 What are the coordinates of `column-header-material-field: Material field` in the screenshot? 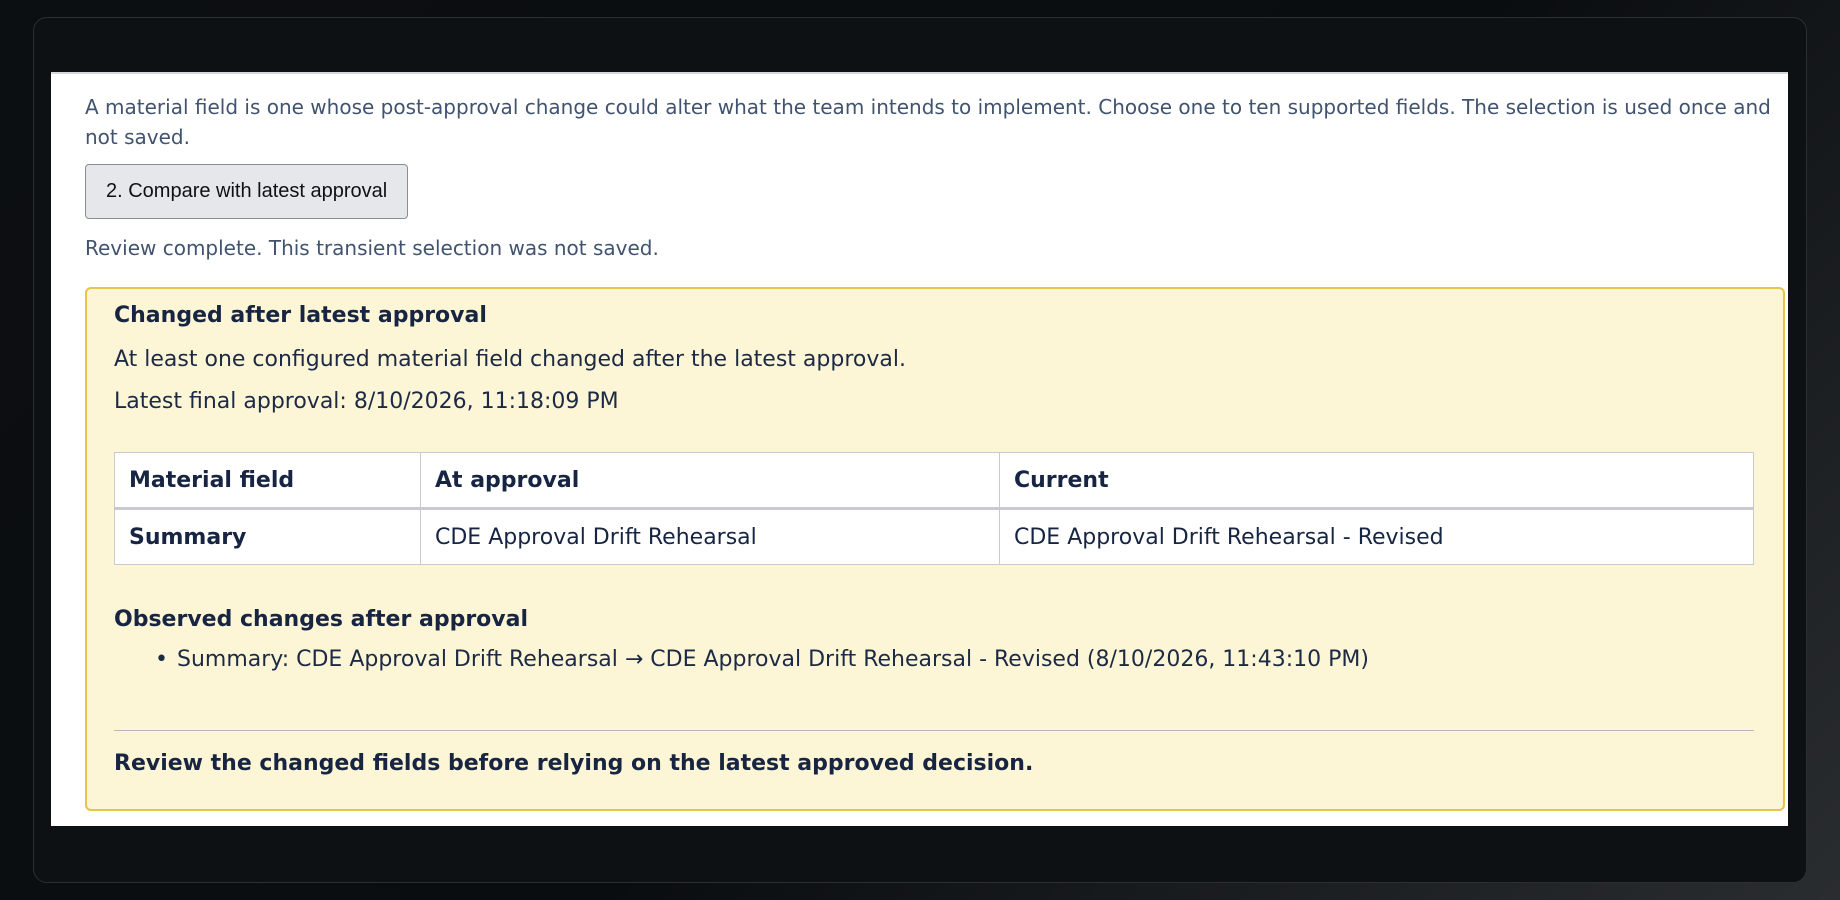 It's located at (267, 481).